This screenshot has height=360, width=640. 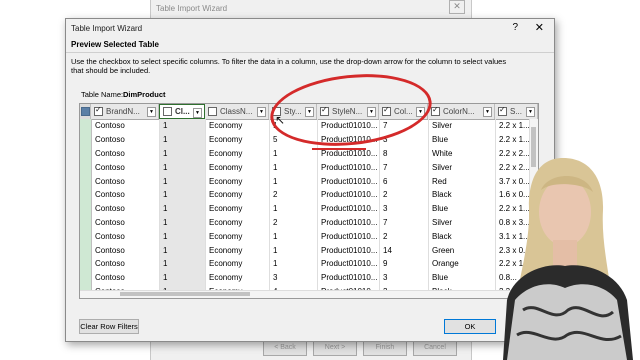 I want to click on help-icon: ?, so click(x=515, y=27).